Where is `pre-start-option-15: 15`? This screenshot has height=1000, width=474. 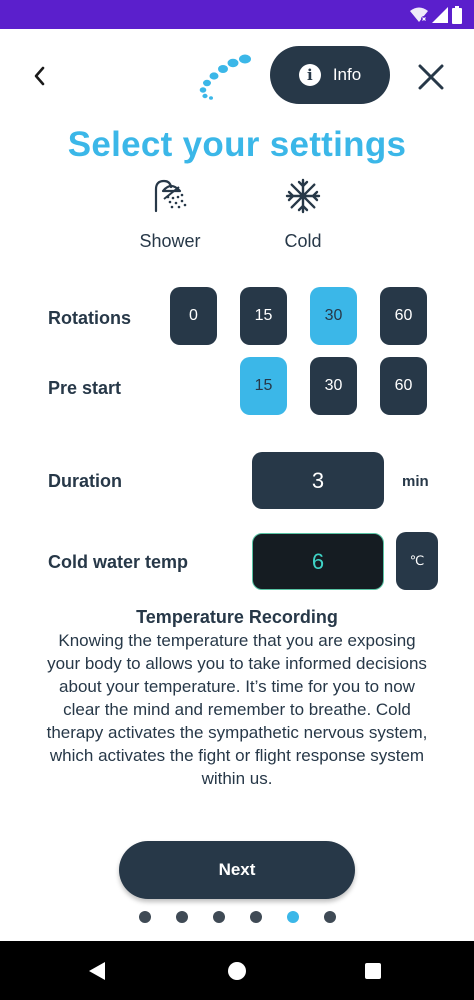 pre-start-option-15: 15 is located at coordinates (263, 386).